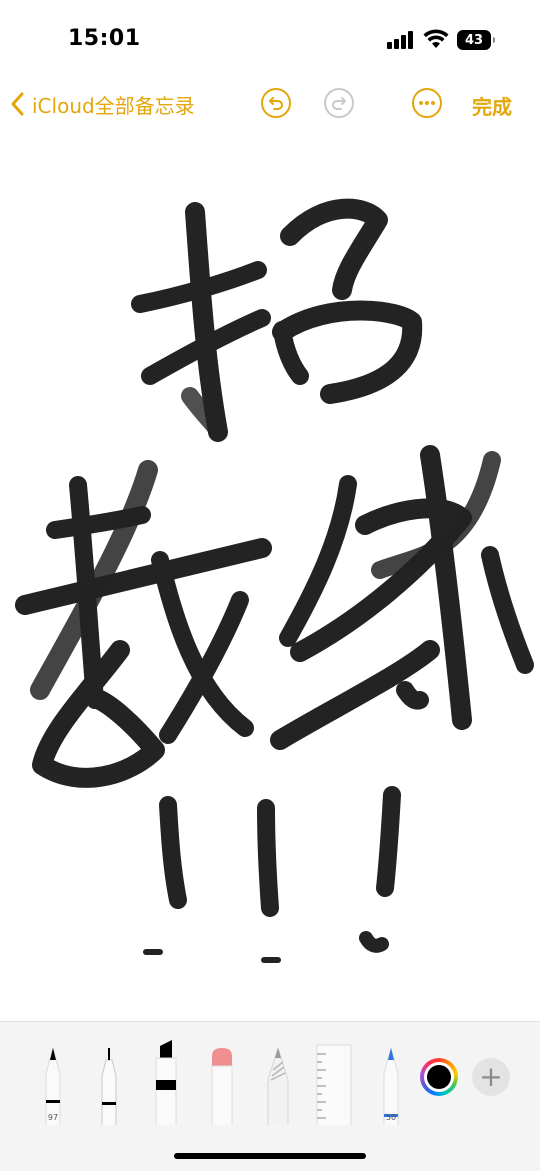  I want to click on battery-level: 43, so click(474, 40).